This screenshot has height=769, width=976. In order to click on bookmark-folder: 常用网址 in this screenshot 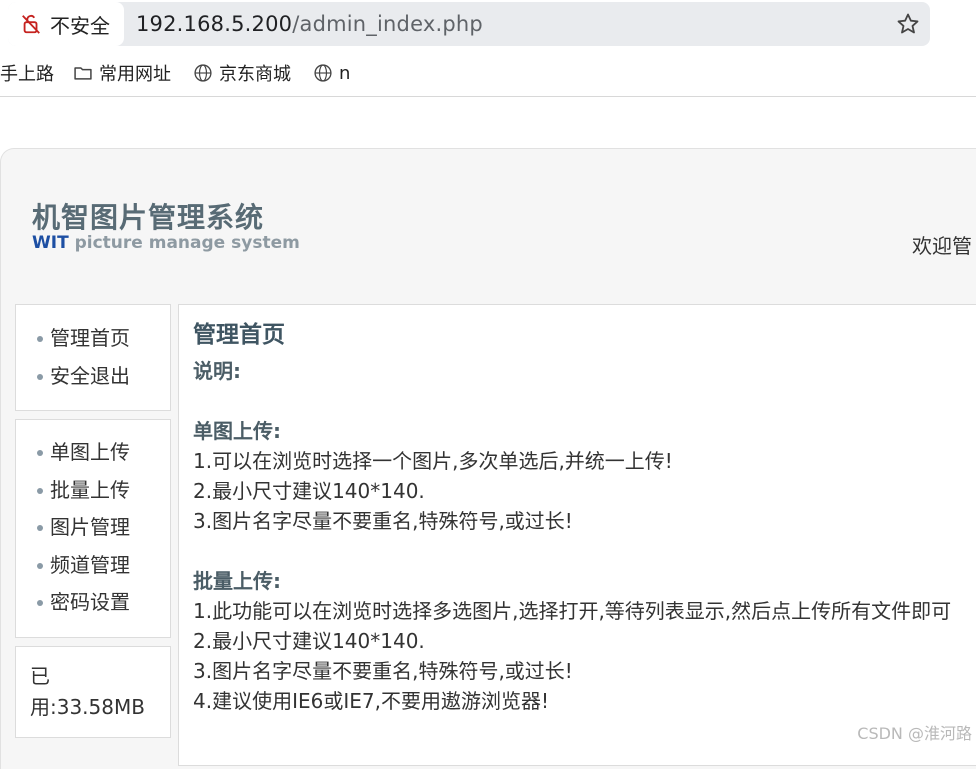, I will do `click(122, 73)`.